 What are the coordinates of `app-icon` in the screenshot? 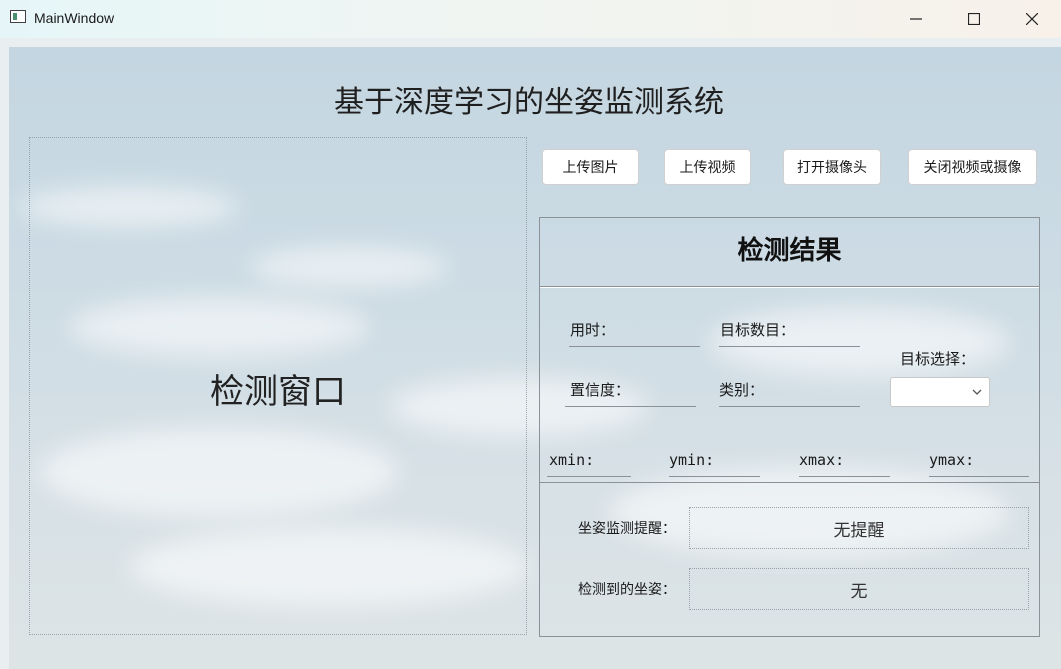 It's located at (18, 16).